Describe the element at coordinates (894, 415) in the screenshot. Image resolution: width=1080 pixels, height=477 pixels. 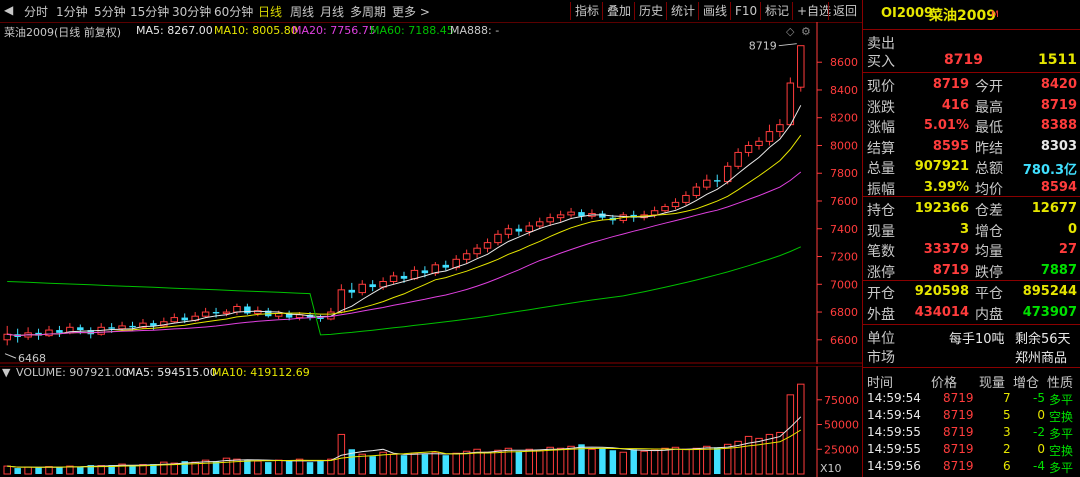
I see `tick-time: 14:59:54` at that location.